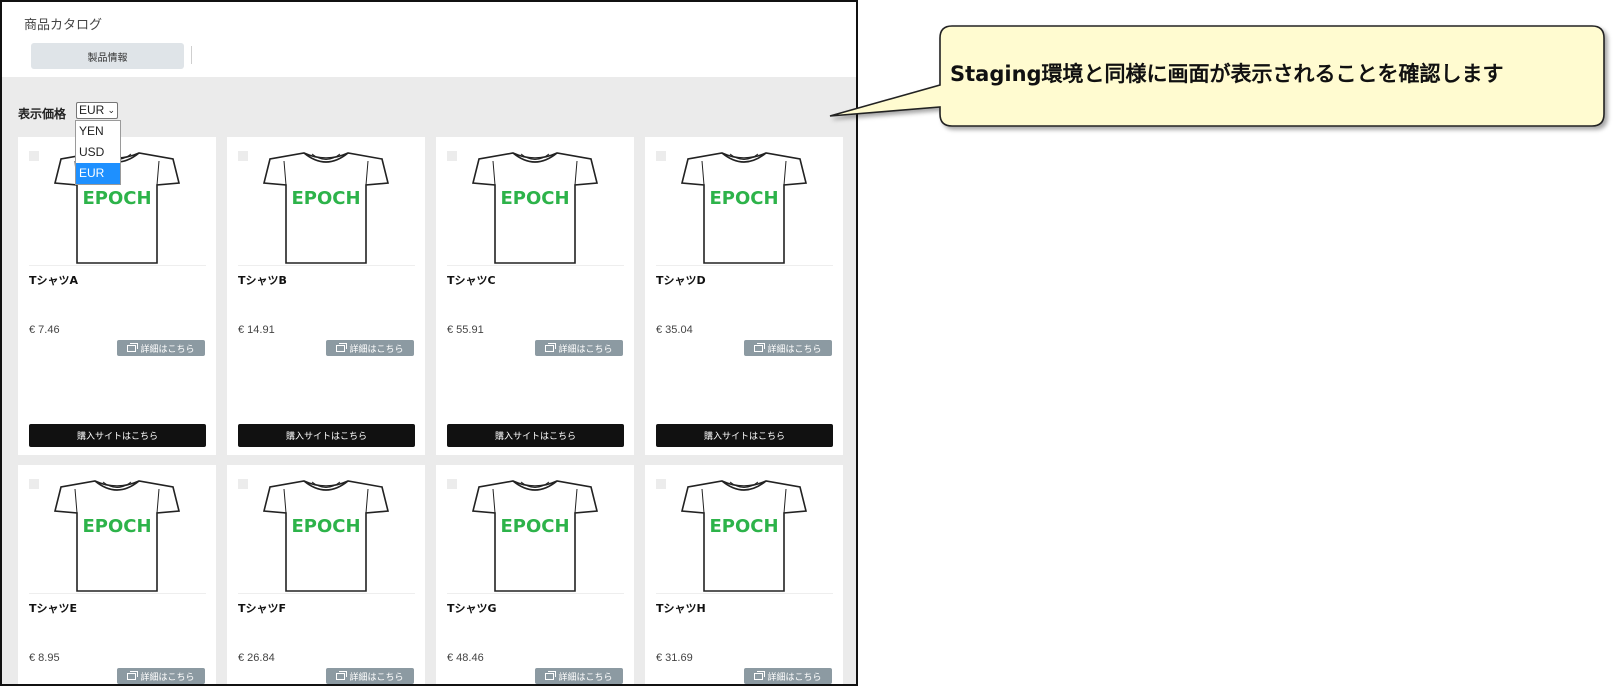 The height and width of the screenshot is (688, 1622). Describe the element at coordinates (107, 56) in the screenshot. I see `tab-product-info: 製品情報` at that location.